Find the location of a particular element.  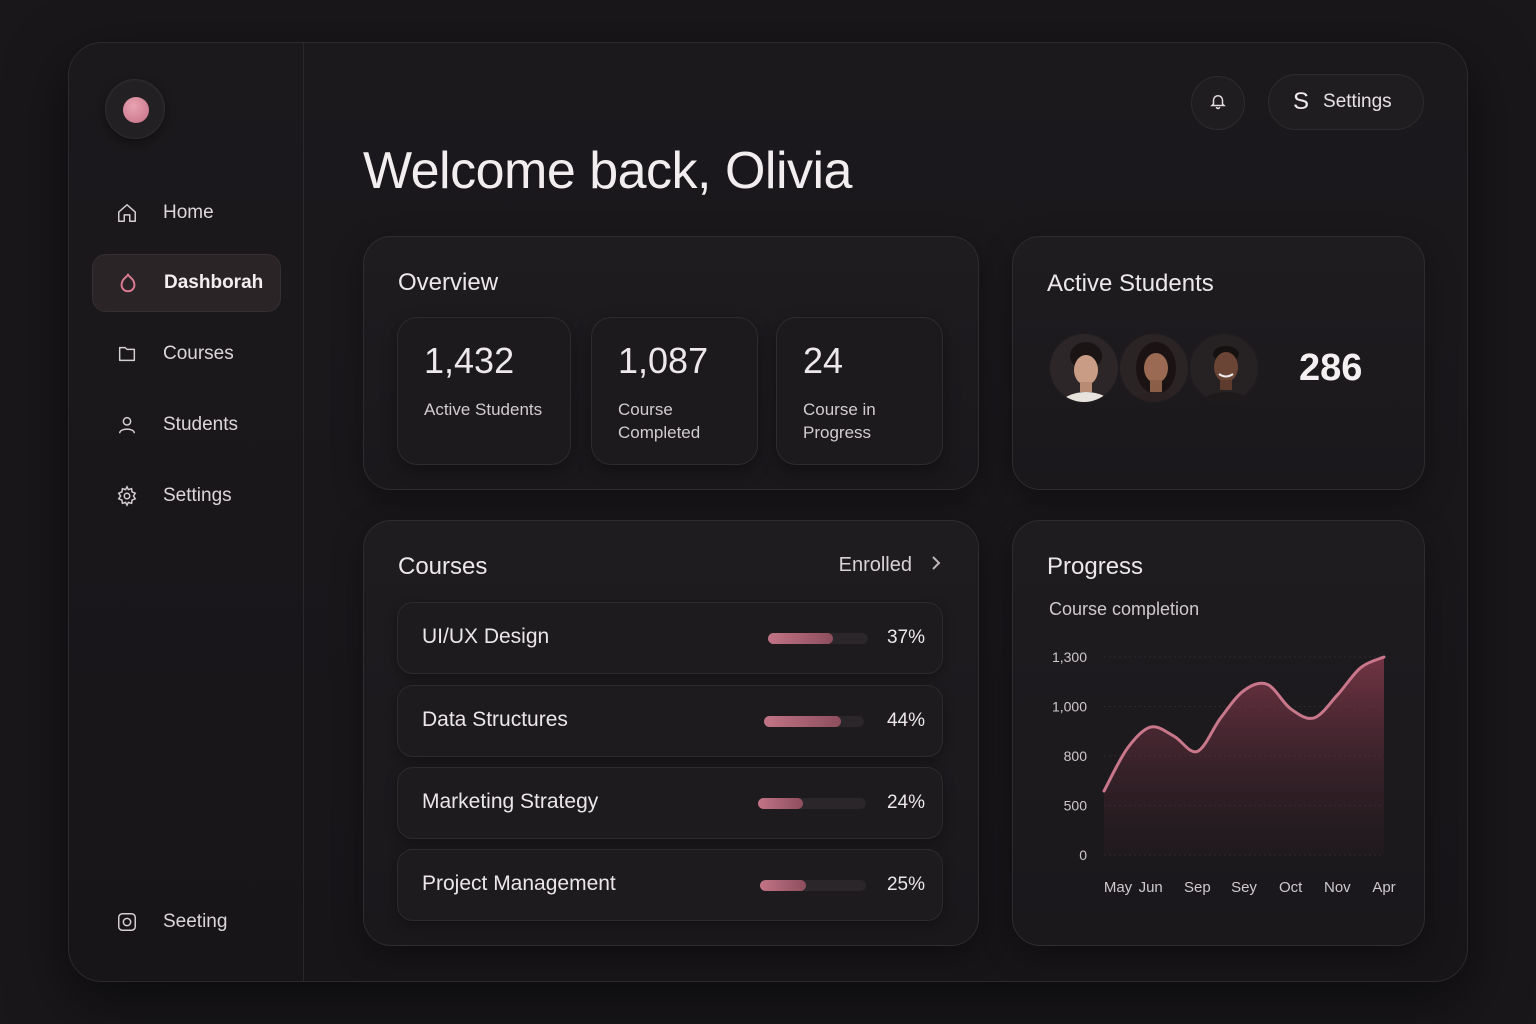

sidebar-item-dashboard: Dashborah is located at coordinates (186, 283).